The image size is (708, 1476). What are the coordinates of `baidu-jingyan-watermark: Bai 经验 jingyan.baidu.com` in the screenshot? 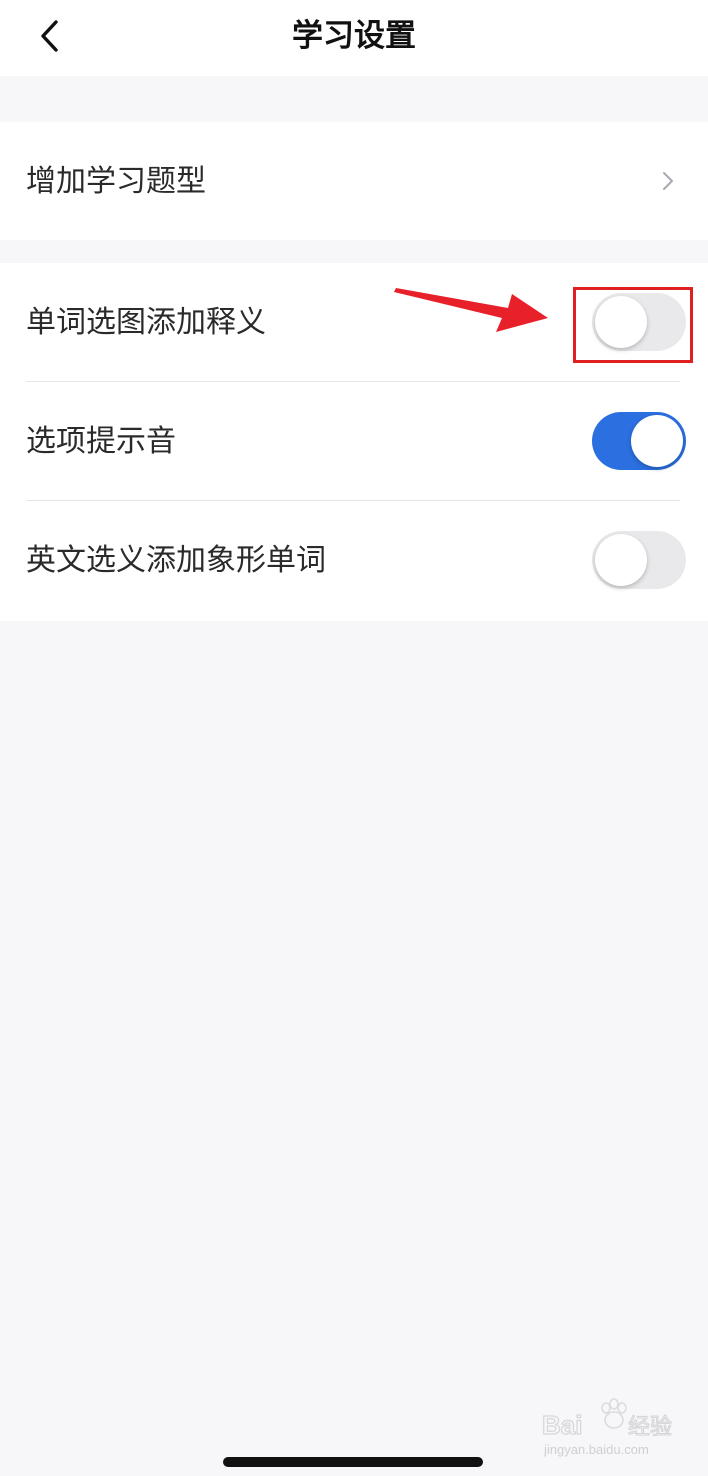 It's located at (607, 1427).